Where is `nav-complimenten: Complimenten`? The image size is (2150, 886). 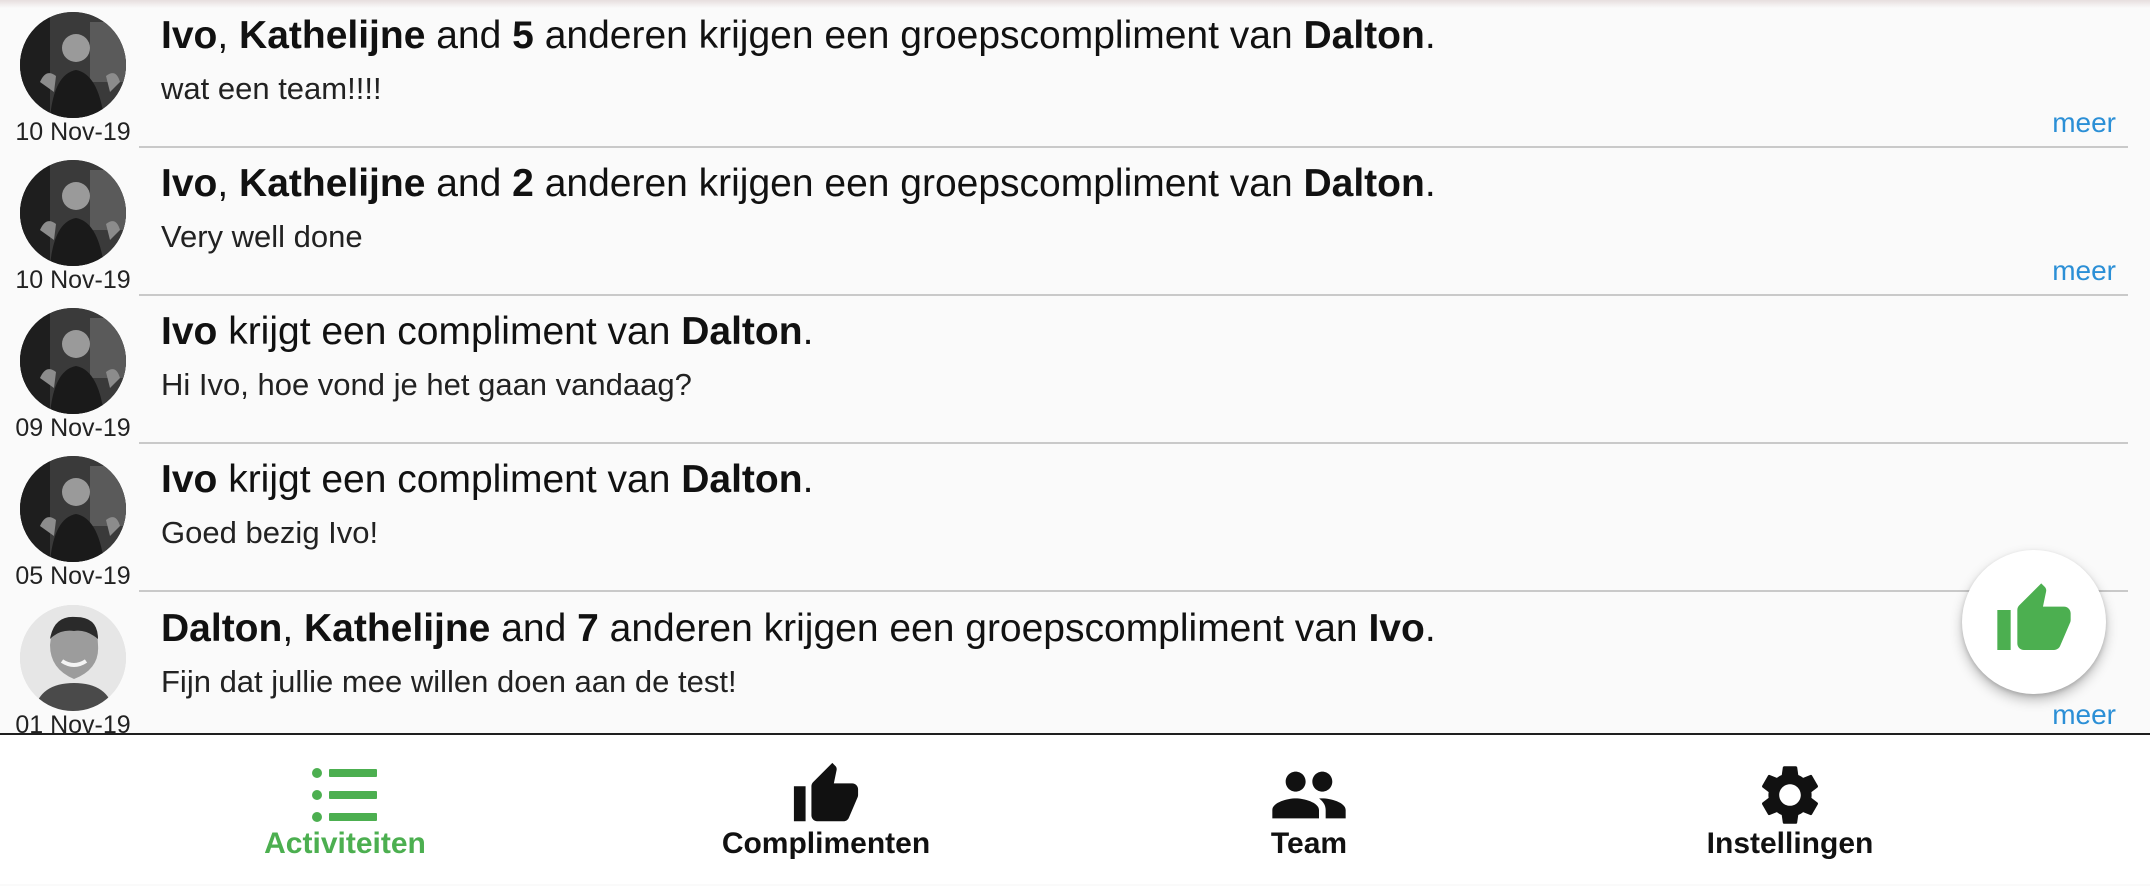
nav-complimenten: Complimenten is located at coordinates (826, 810).